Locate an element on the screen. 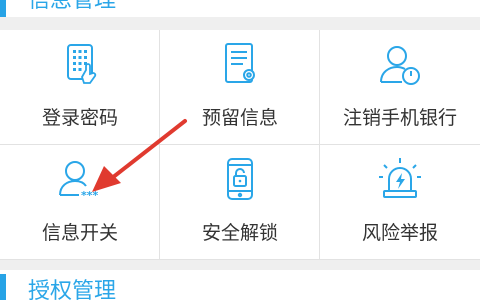 The width and height of the screenshot is (480, 300). alarm-light-icon is located at coordinates (400, 178).